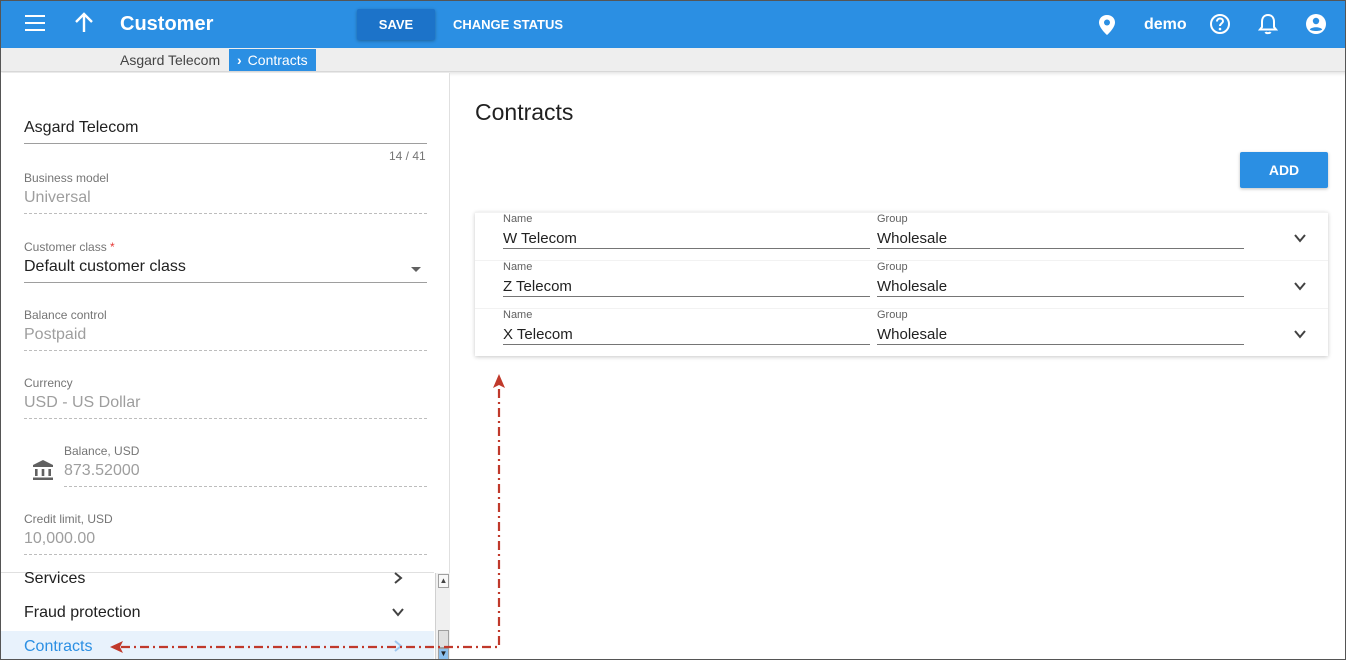 The width and height of the screenshot is (1346, 660). What do you see at coordinates (60, 538) in the screenshot?
I see `credit-limit-value: 10,000.00` at bounding box center [60, 538].